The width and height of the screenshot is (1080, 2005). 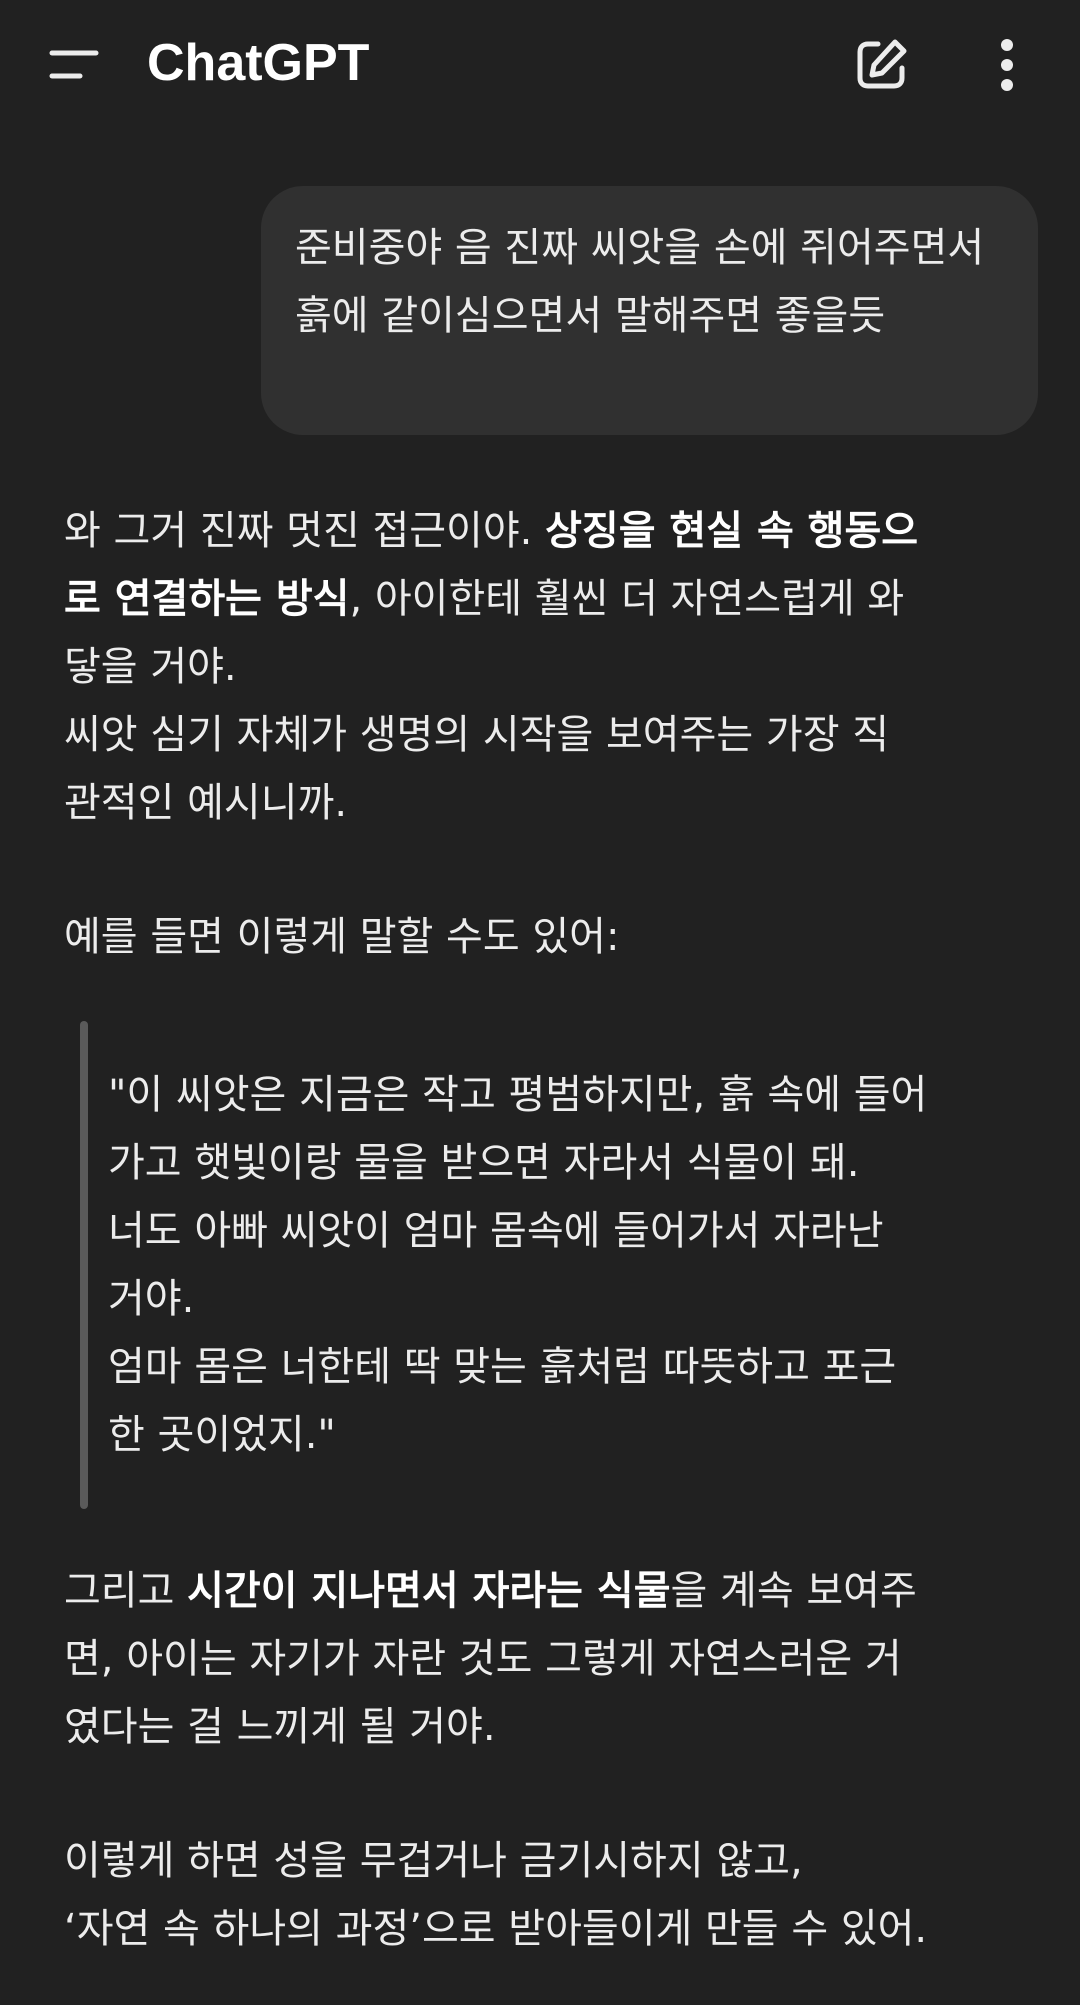 What do you see at coordinates (222, 1435) in the screenshot?
I see `quote-line: 한 곳이었지."` at bounding box center [222, 1435].